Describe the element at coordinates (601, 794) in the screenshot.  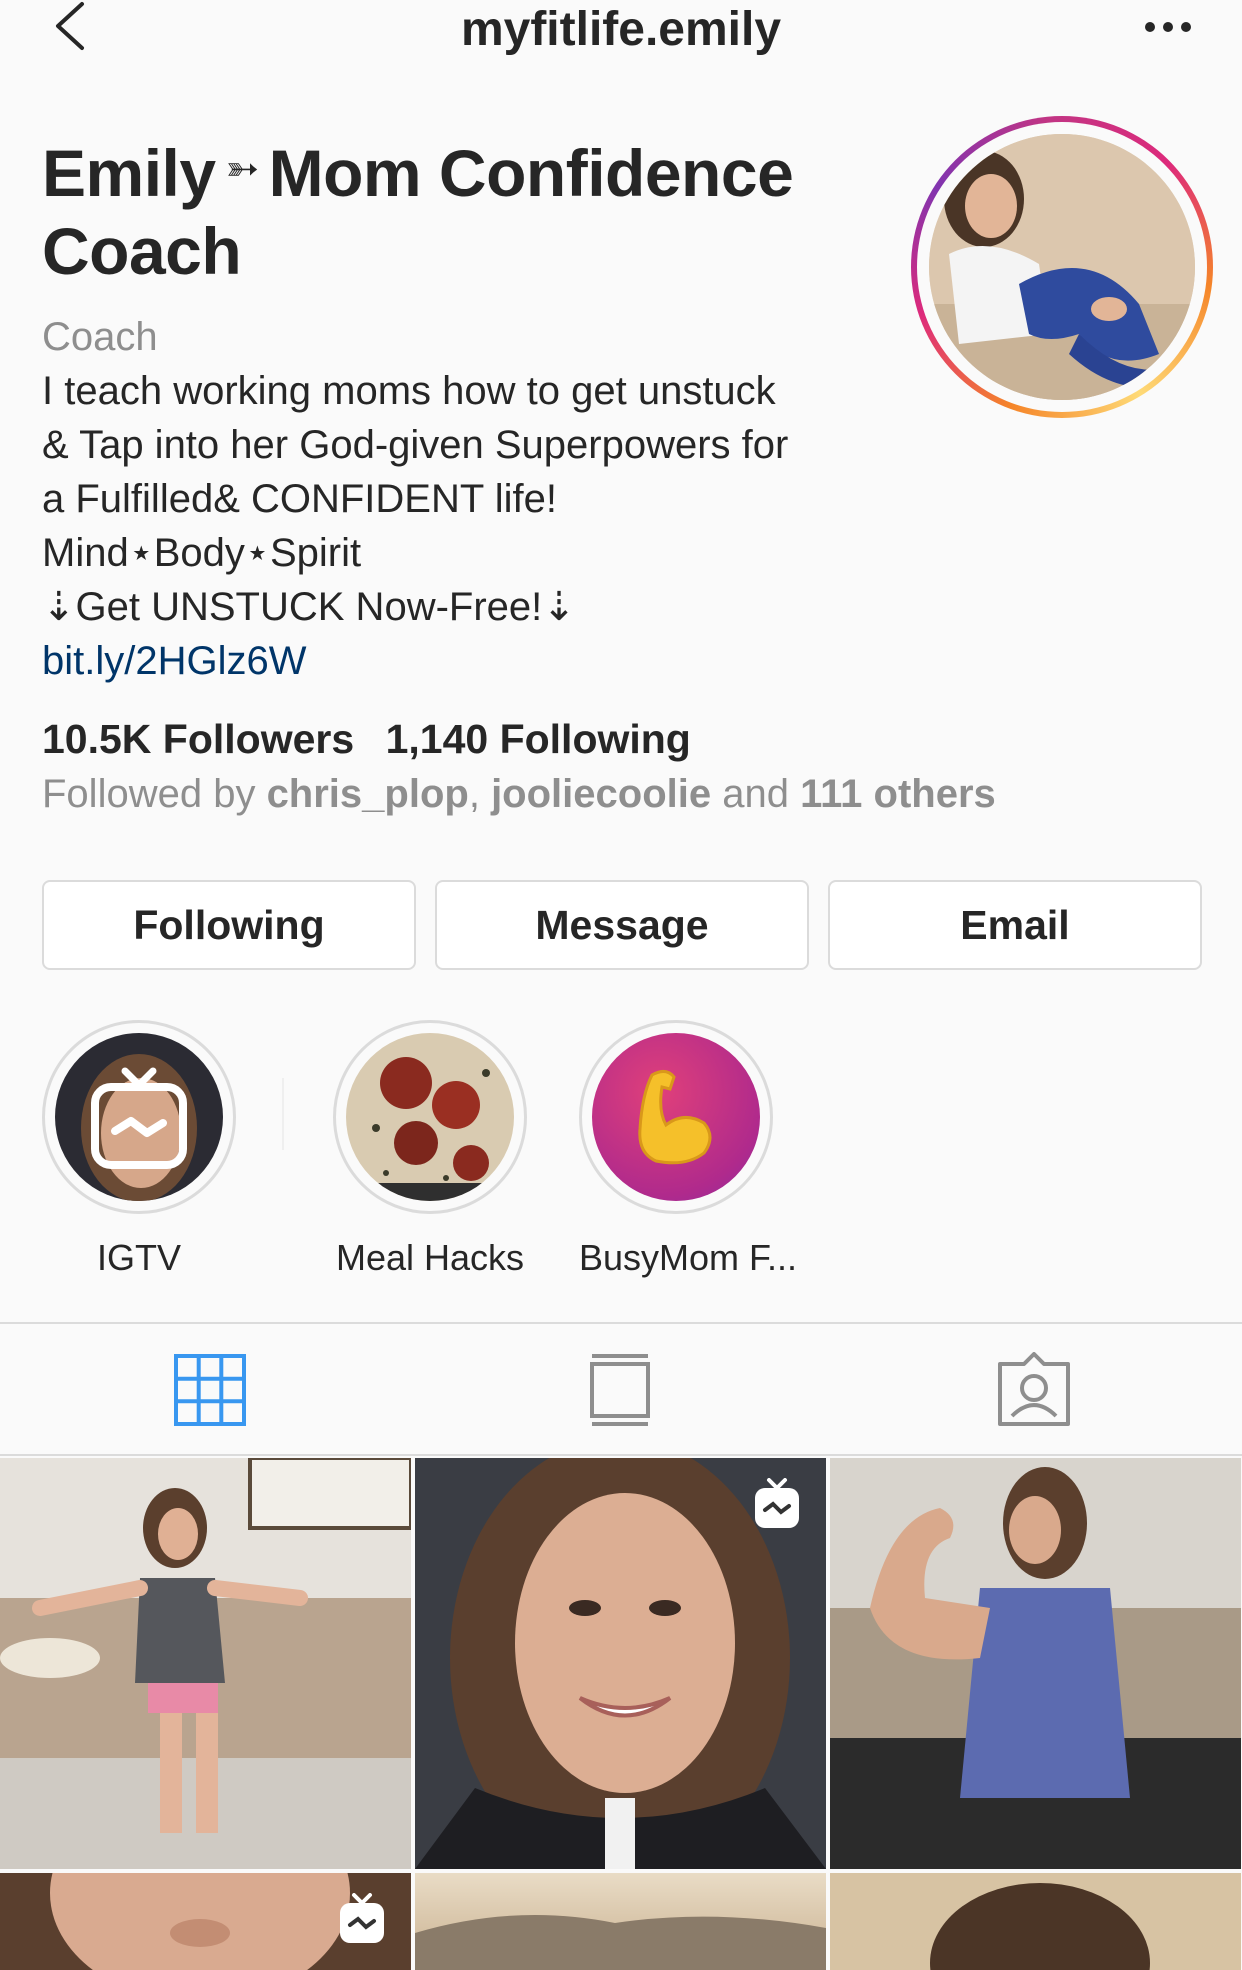
I see `mutual-follower: jooliecoolie` at that location.